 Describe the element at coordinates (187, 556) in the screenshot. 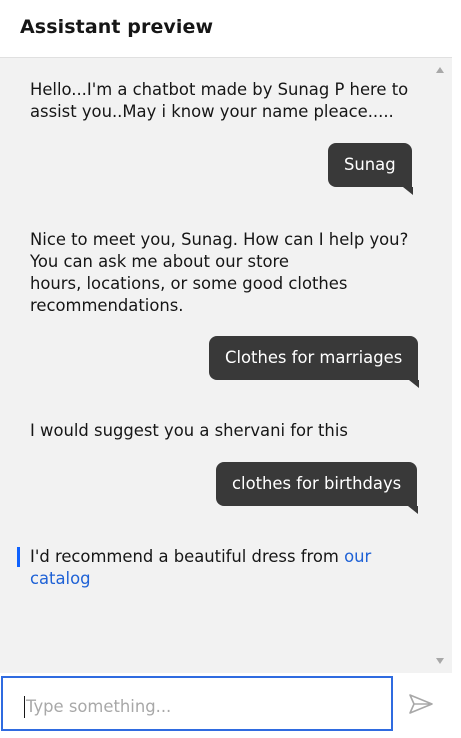

I see `message-text: I'd recommend a beautiful dress from` at that location.